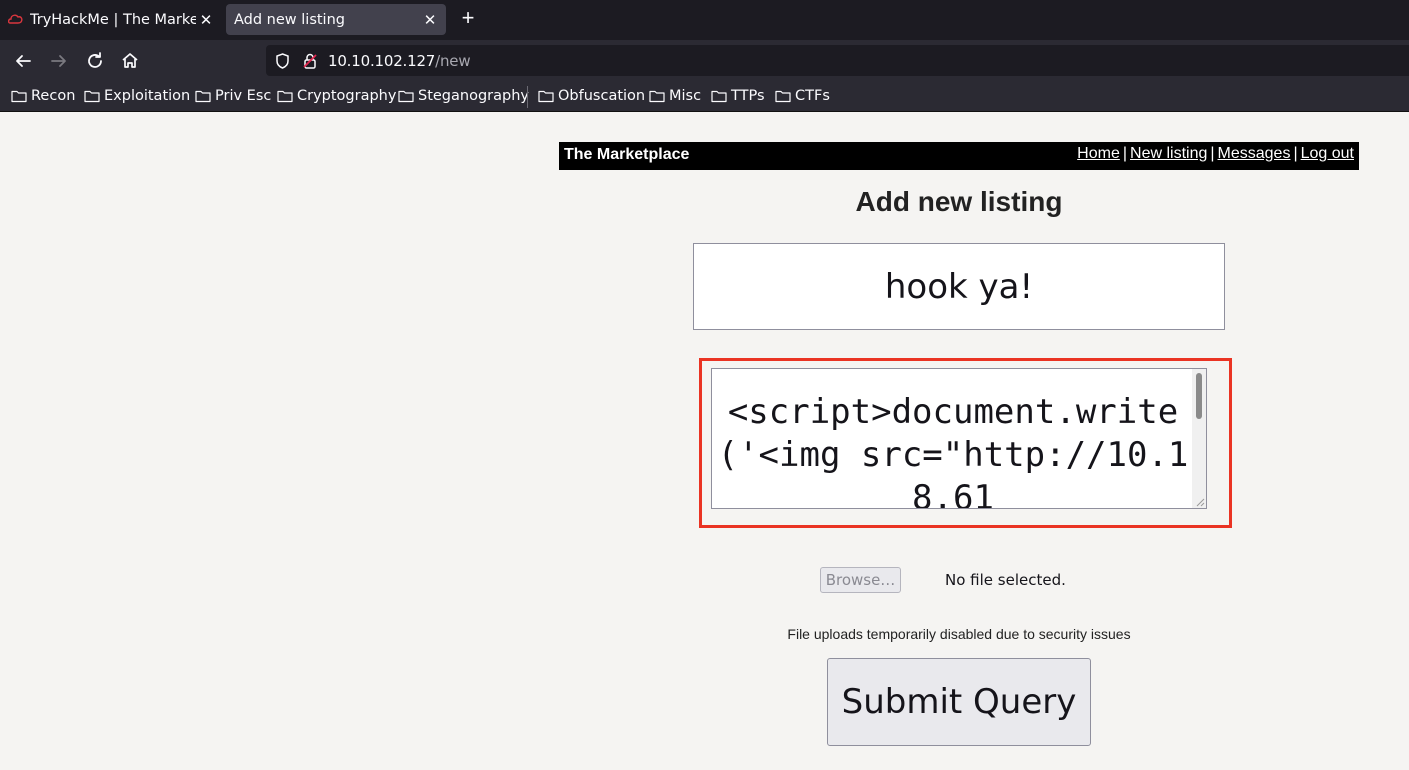 The width and height of the screenshot is (1409, 770). I want to click on new-tab-button: +, so click(468, 18).